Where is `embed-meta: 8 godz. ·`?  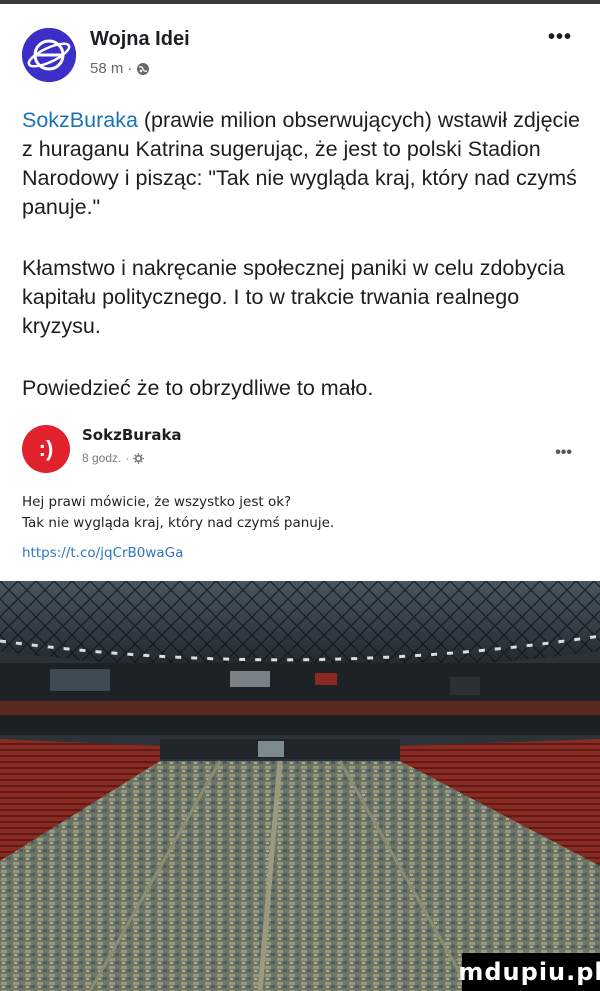
embed-meta: 8 godz. · is located at coordinates (113, 458).